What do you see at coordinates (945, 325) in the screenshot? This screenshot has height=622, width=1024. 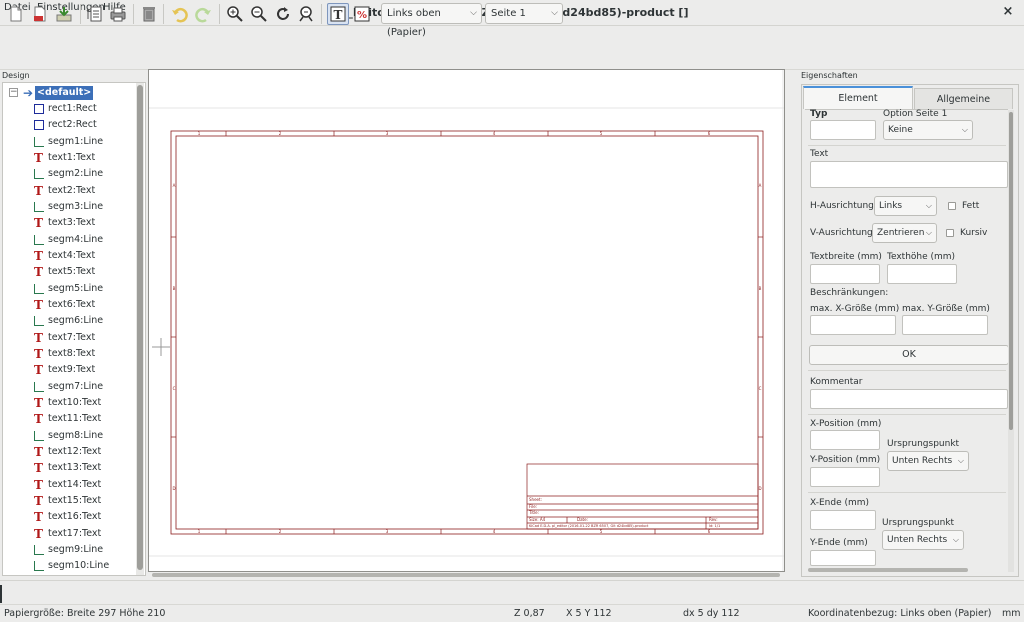 I see `max-y-field` at bounding box center [945, 325].